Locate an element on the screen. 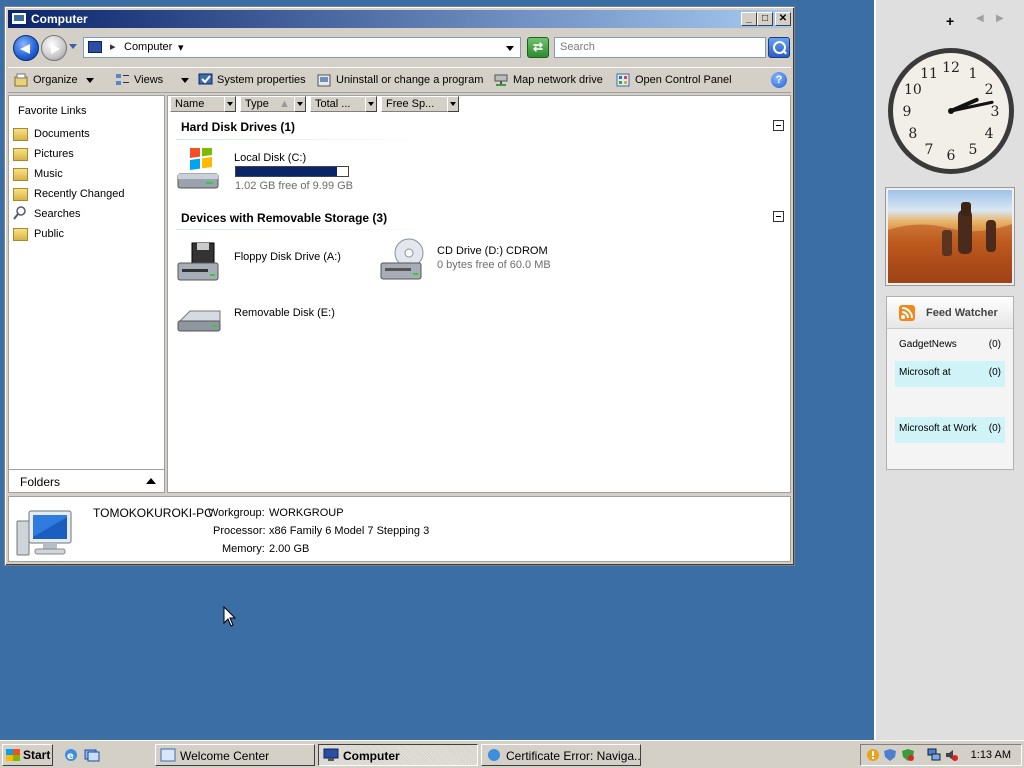  drive-name: CD Drive (D:) CDROM is located at coordinates (492, 251).